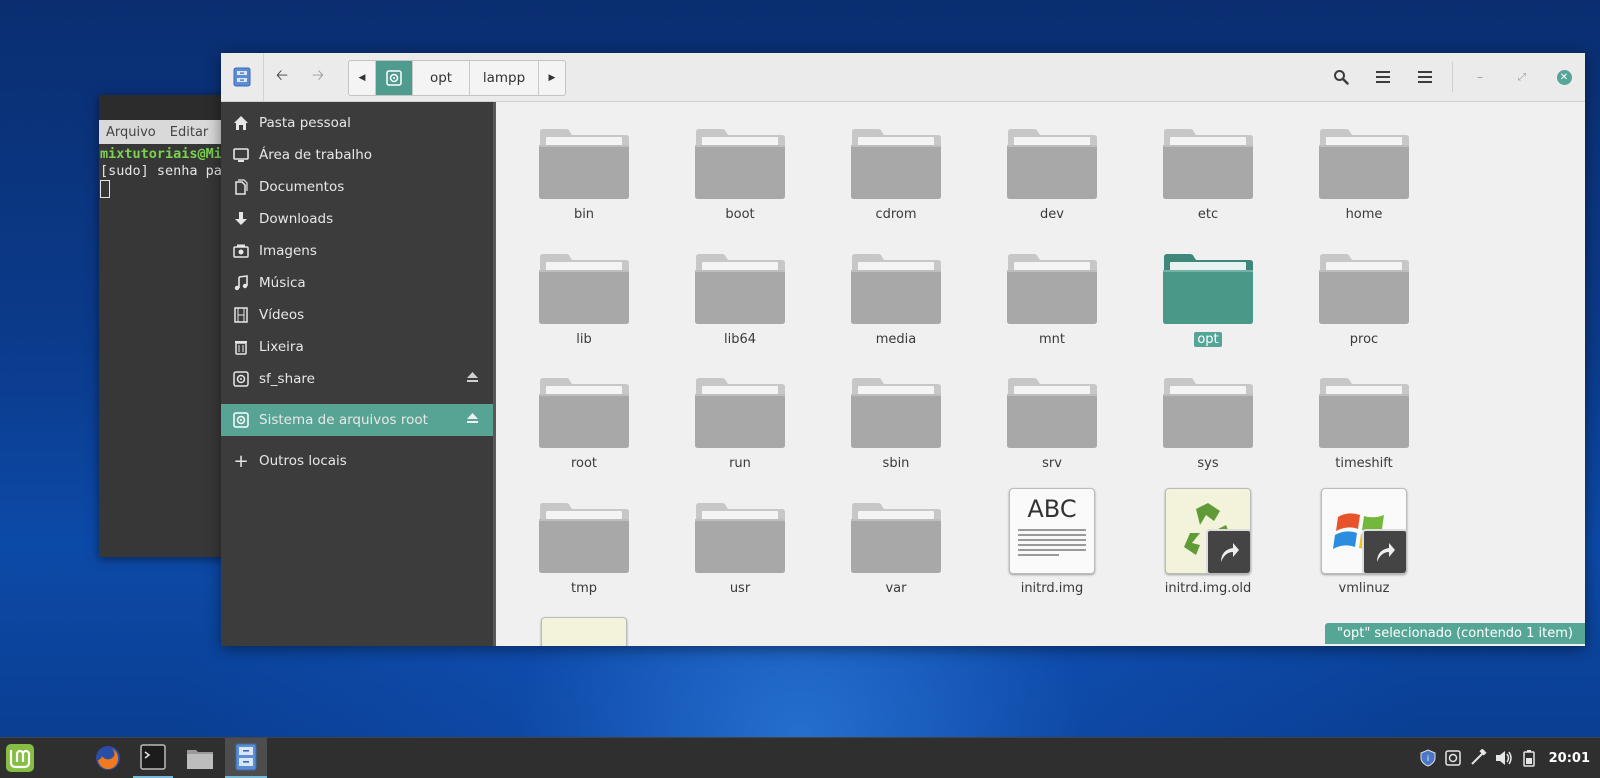  I want to click on file-item-label: opt, so click(1208, 339).